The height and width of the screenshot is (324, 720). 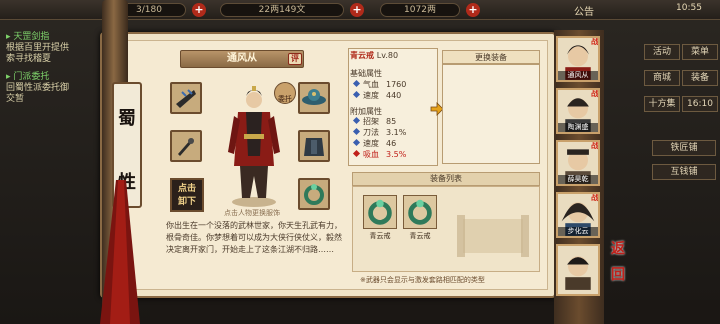 What do you see at coordinates (357, 10) in the screenshot?
I see `add-coin-button: +` at bounding box center [357, 10].